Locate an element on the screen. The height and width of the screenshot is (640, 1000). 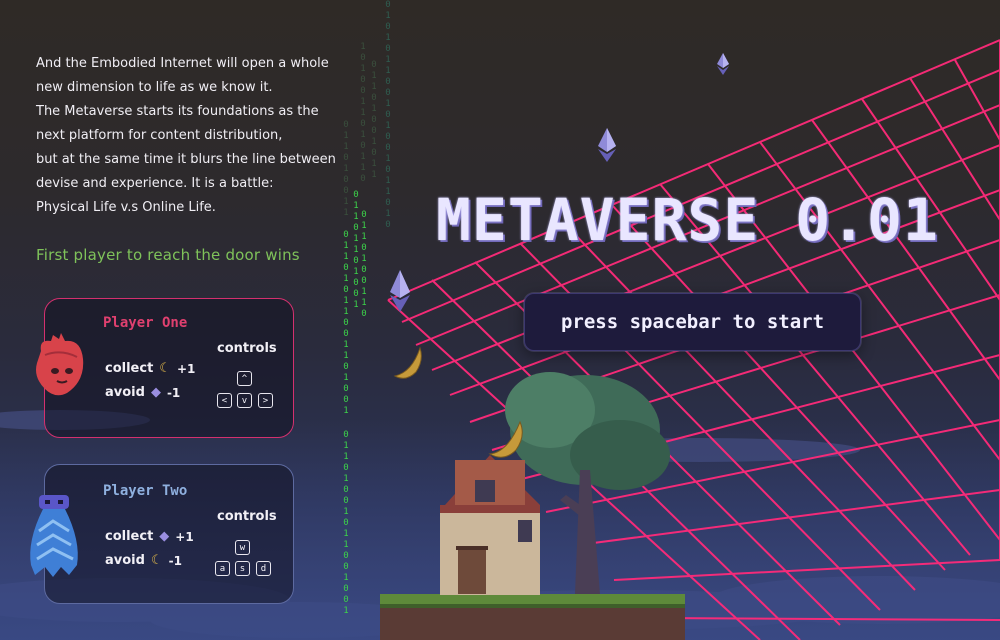
player-two-name: Player Two is located at coordinates (145, 491).